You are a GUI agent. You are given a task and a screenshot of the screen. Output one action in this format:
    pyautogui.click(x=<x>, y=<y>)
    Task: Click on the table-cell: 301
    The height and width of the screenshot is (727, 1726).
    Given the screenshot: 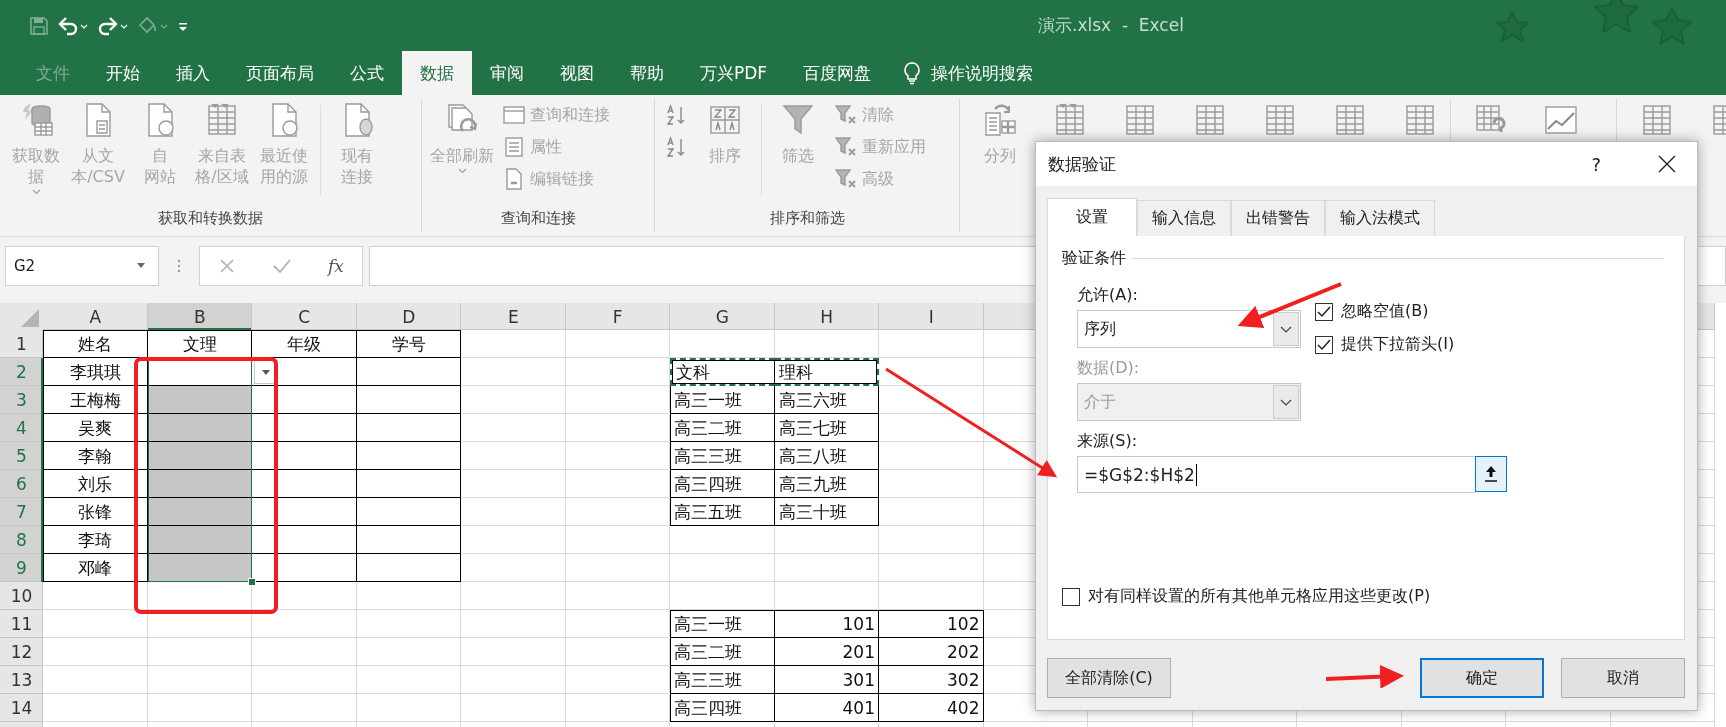 What is the action you would take?
    pyautogui.click(x=826, y=680)
    